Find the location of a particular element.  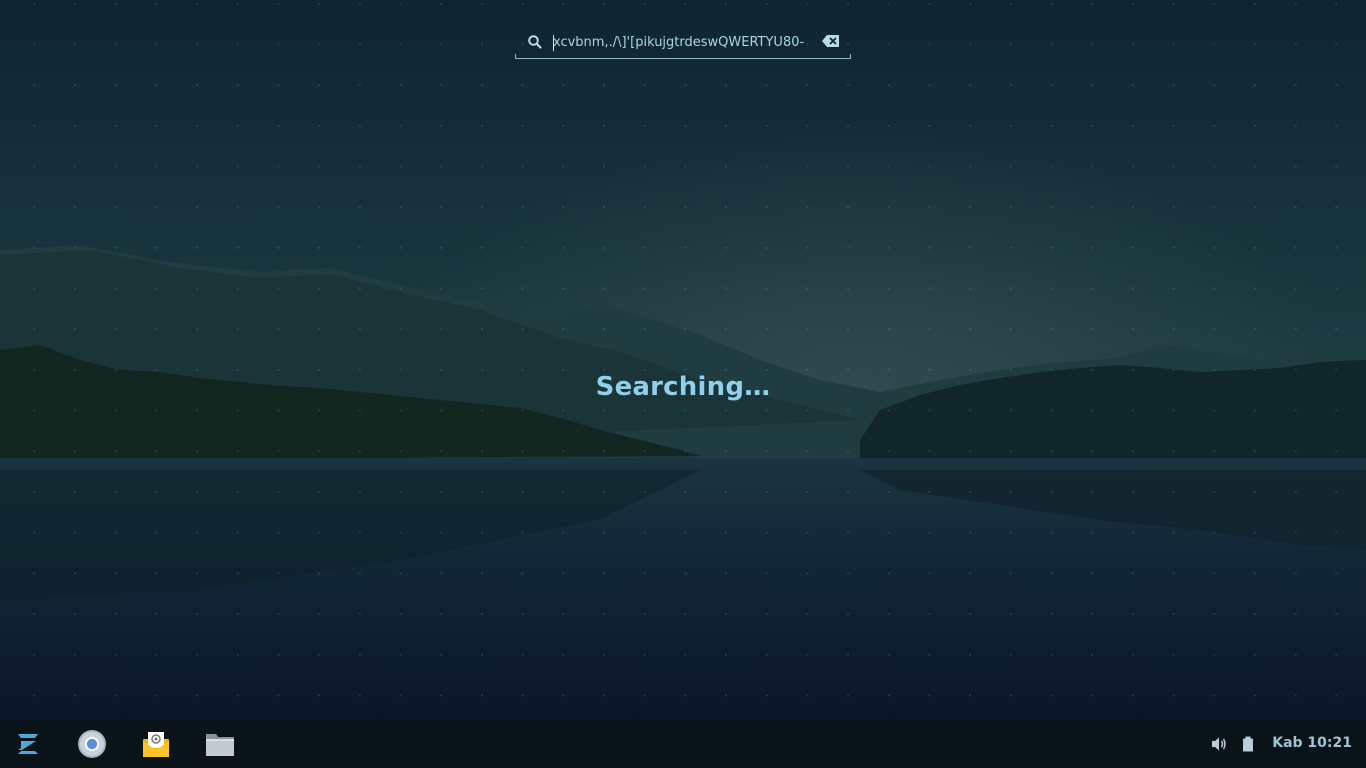

text-caret is located at coordinates (553, 43).